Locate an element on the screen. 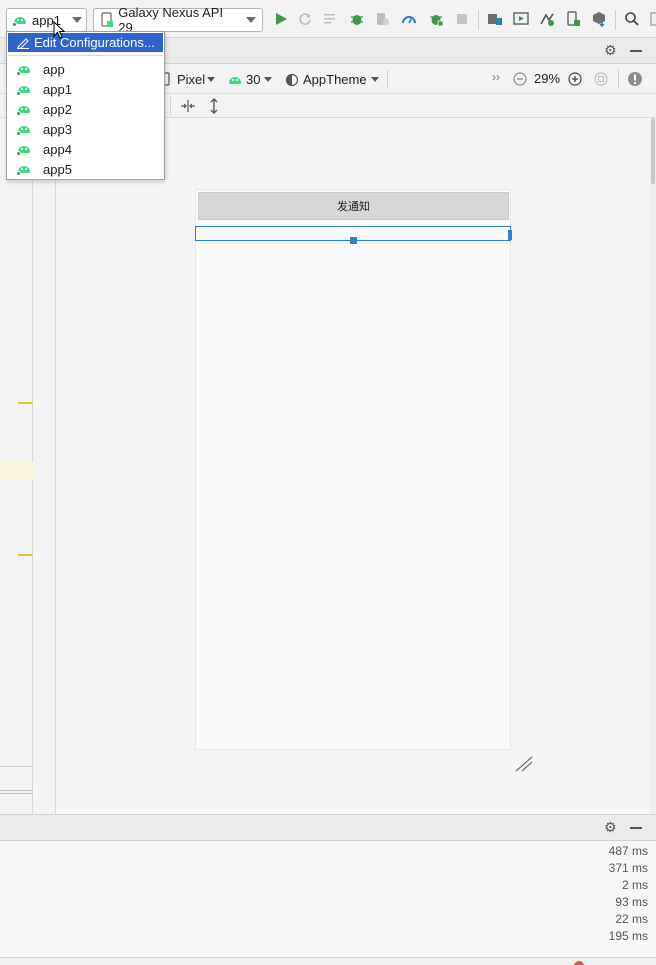 The width and height of the screenshot is (656, 965). zoom-fit-icon is located at coordinates (601, 79).